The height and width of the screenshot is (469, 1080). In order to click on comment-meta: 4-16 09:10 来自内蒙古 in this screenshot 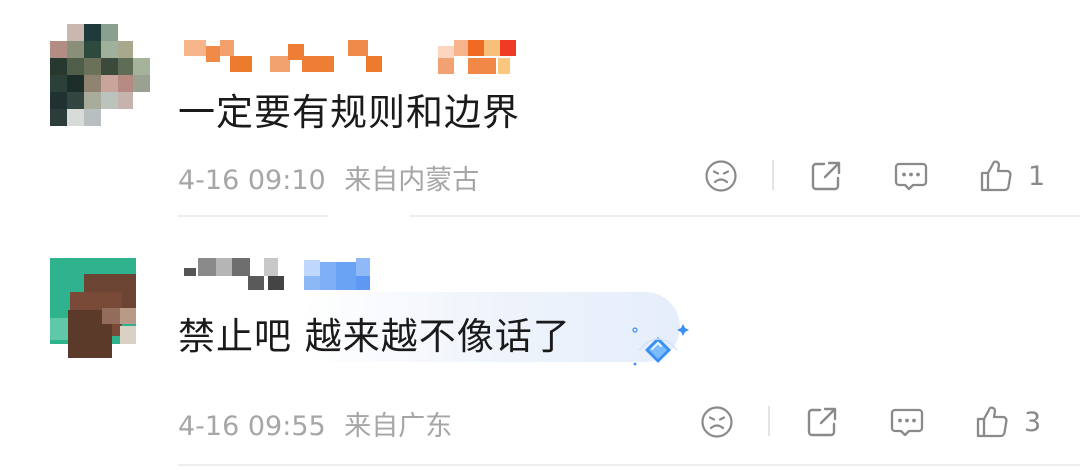, I will do `click(333, 177)`.